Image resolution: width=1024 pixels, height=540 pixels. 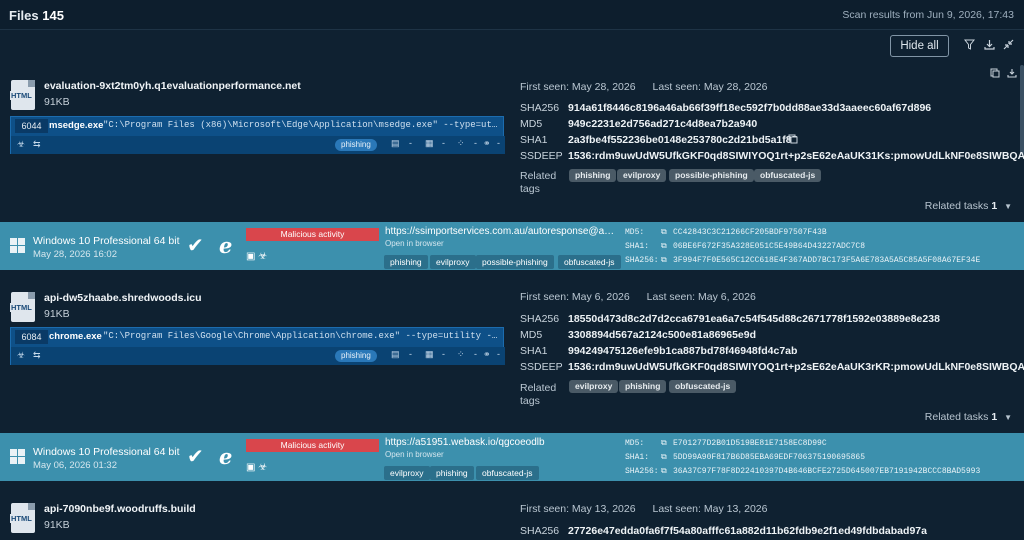 What do you see at coordinates (75, 336) in the screenshot?
I see `process-name: chrome.exe` at bounding box center [75, 336].